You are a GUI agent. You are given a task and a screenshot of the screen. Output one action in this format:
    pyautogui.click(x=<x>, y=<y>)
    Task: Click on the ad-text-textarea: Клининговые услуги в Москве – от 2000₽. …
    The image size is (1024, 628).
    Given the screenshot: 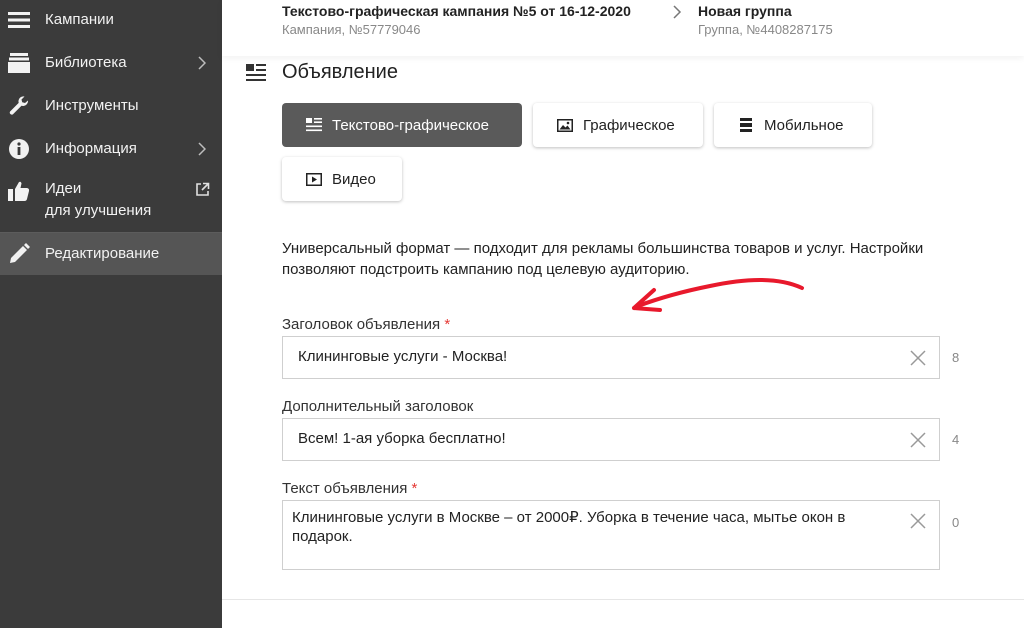 What is the action you would take?
    pyautogui.click(x=611, y=535)
    